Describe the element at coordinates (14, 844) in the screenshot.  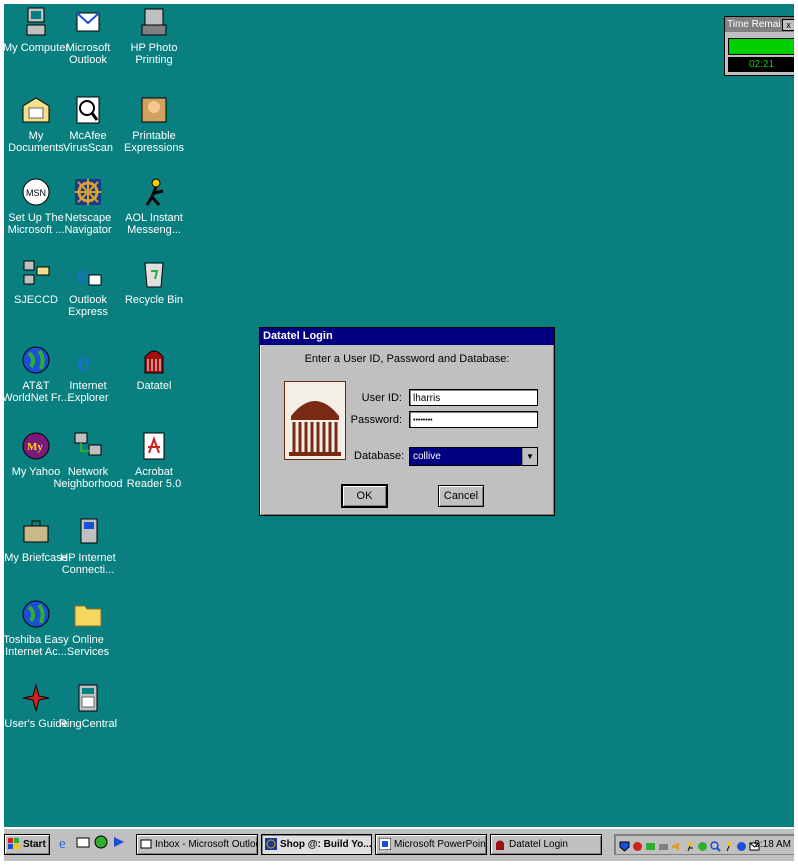
I see `windows-logo-icon` at that location.